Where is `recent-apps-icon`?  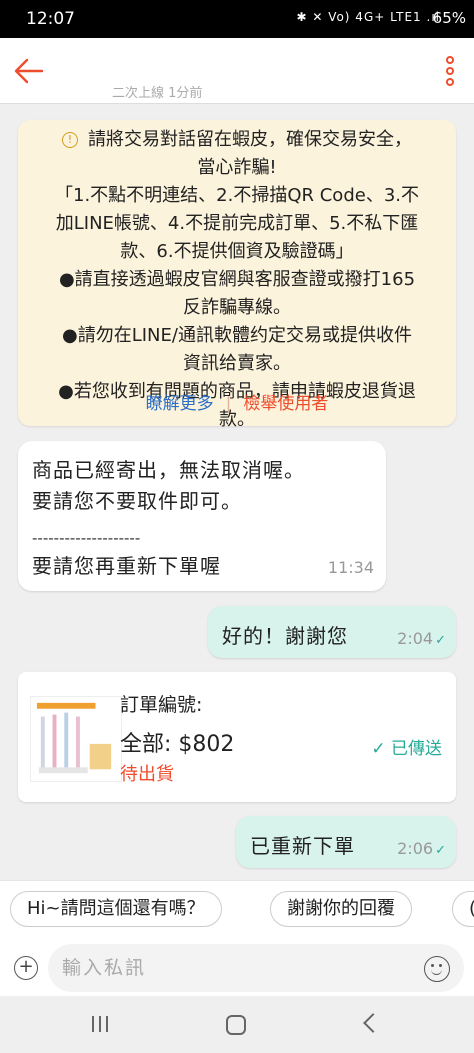
recent-apps-icon is located at coordinates (103, 1025).